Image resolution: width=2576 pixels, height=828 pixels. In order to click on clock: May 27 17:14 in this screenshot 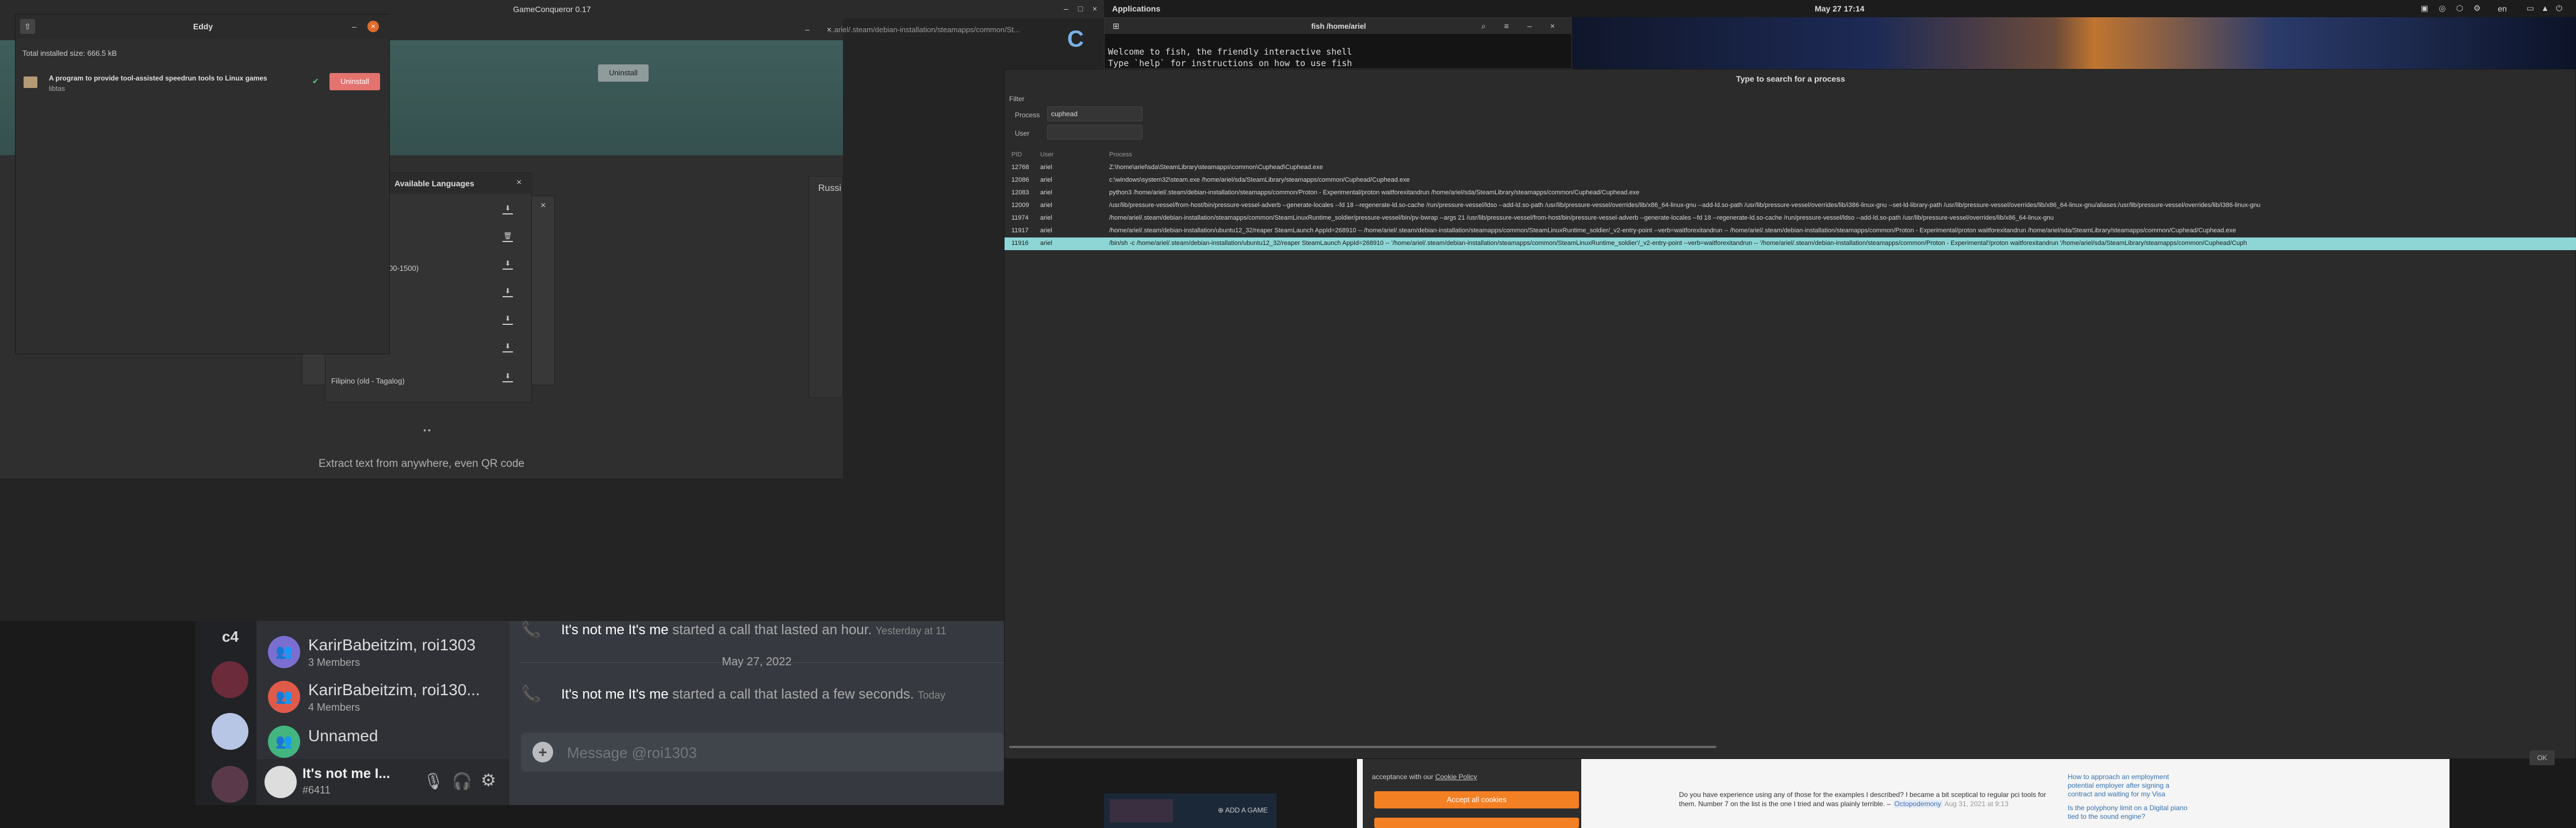, I will do `click(1839, 8)`.